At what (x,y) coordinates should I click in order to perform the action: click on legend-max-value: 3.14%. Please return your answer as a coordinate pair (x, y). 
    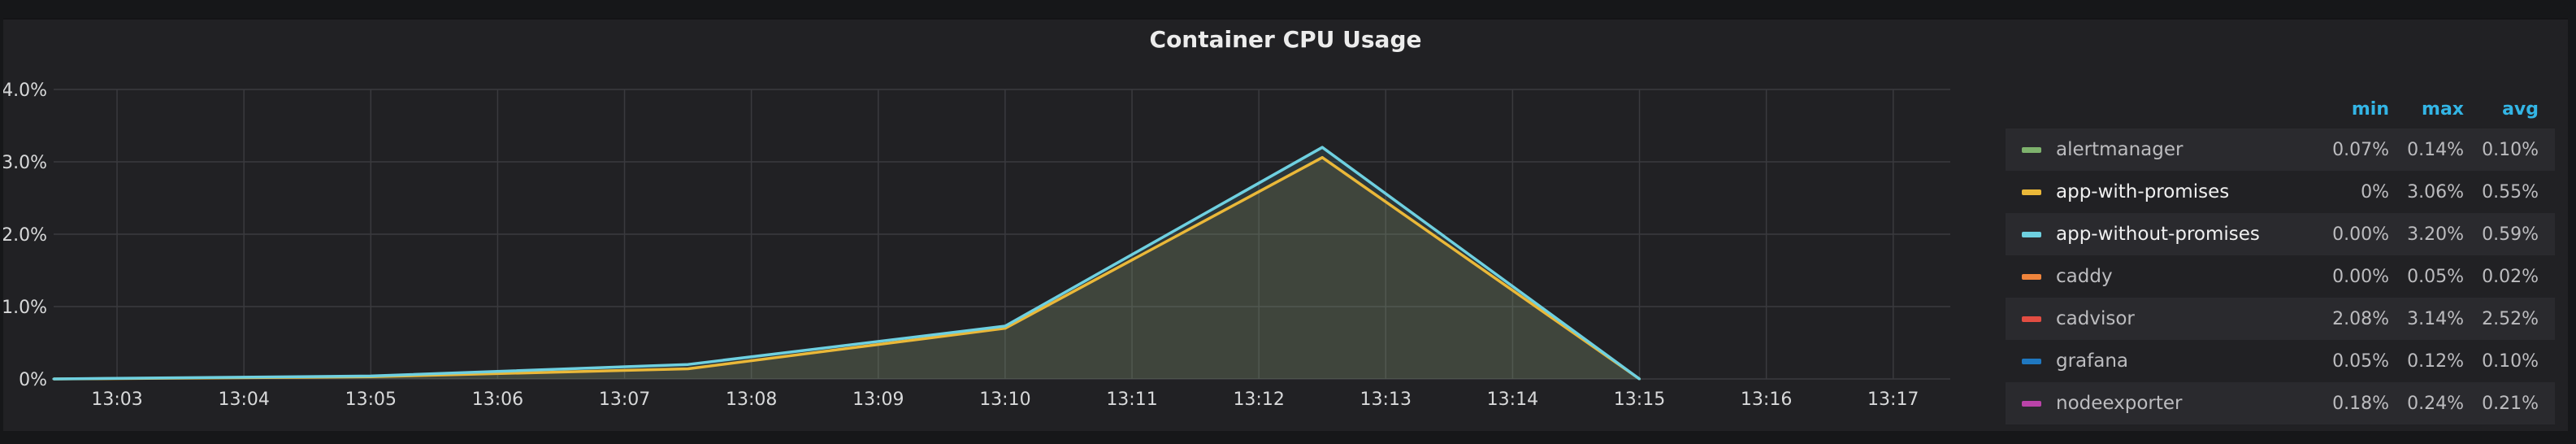
    Looking at the image, I should click on (2435, 319).